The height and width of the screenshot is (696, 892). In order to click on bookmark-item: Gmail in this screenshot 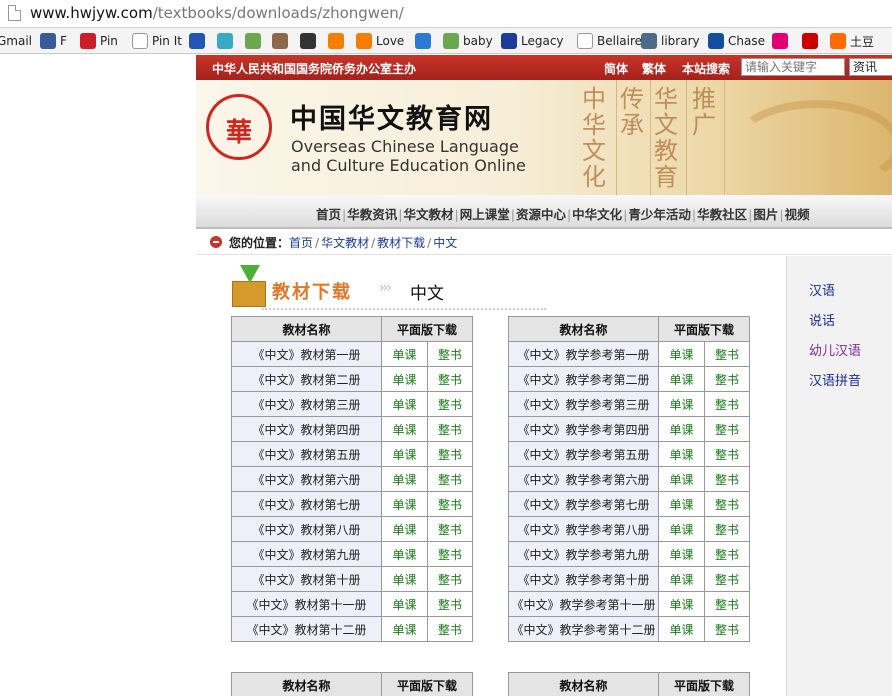, I will do `click(16, 41)`.